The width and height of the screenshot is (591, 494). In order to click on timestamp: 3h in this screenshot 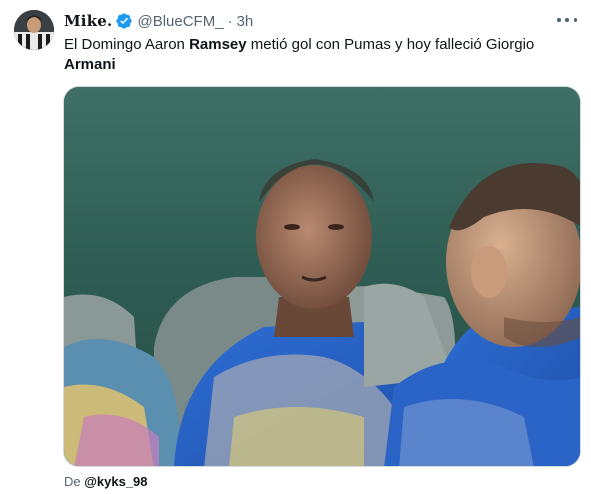, I will do `click(245, 21)`.